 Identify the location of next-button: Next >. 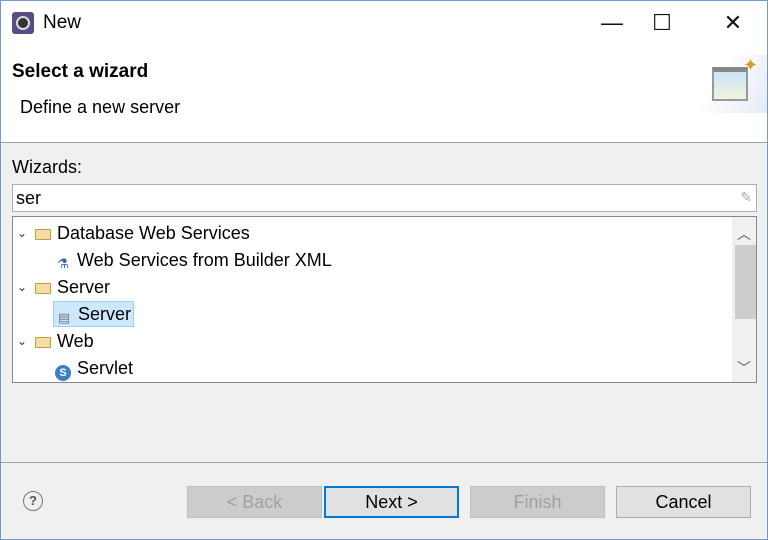
(391, 502).